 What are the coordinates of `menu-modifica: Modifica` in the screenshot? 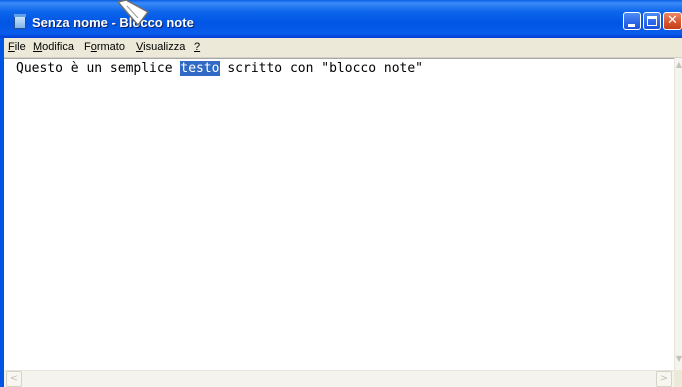 It's located at (53, 47).